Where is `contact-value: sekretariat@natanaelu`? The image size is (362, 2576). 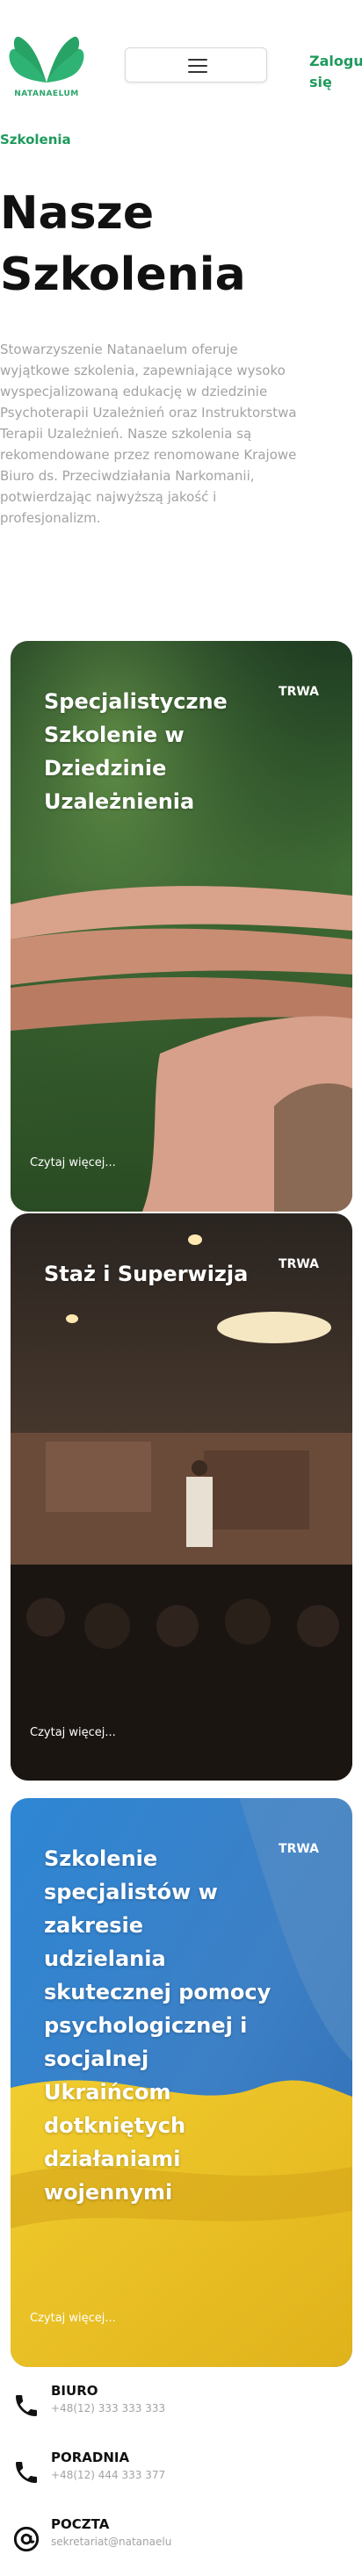
contact-value: sekretariat@natanaelu is located at coordinates (112, 2542).